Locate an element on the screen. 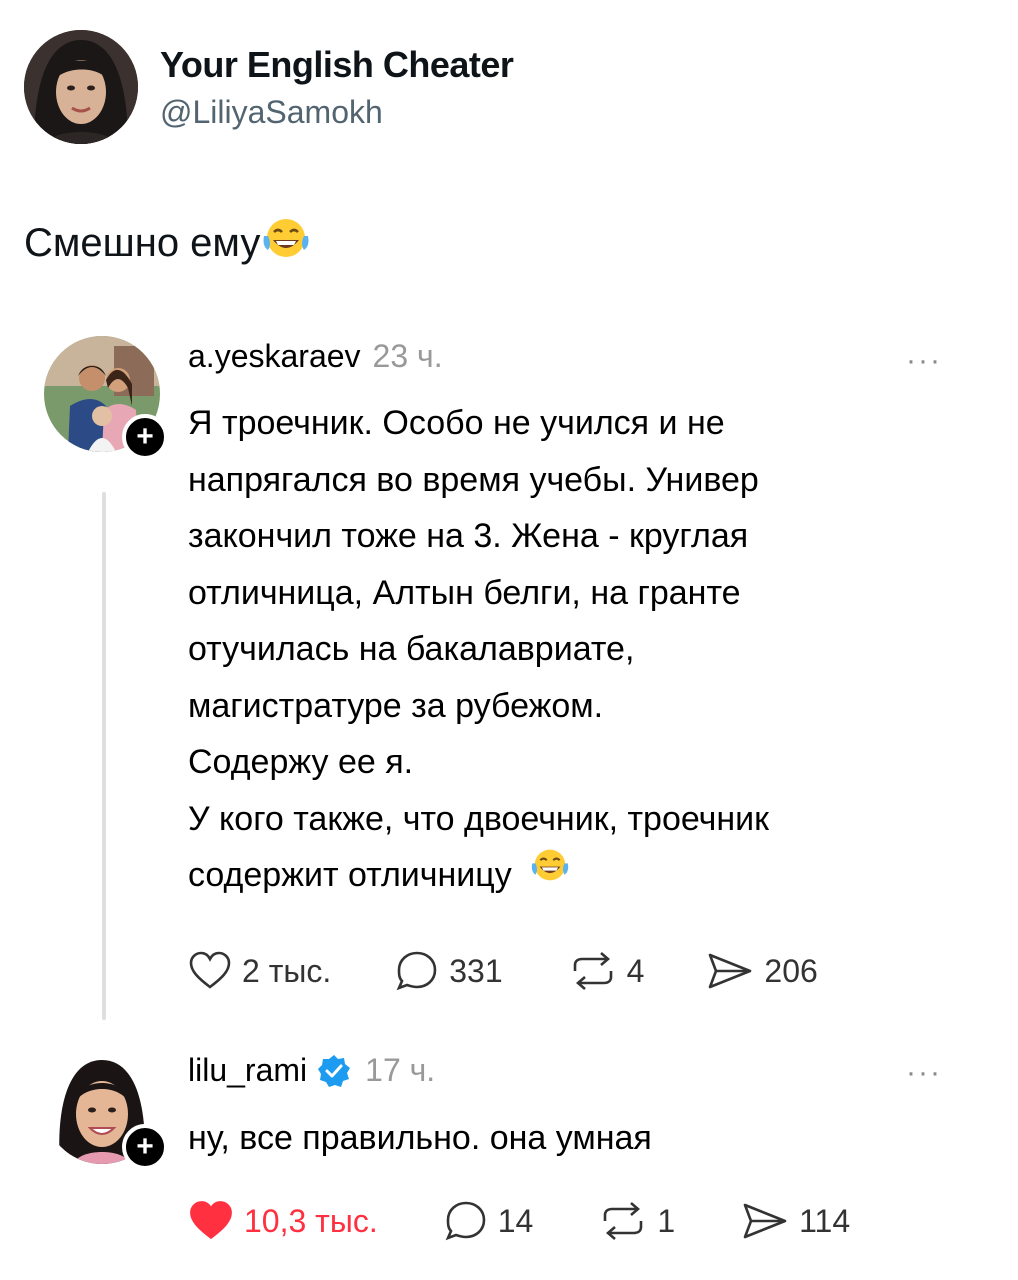 Image resolution: width=1018 pixels, height=1280 pixels. post-body-line: отучилась на бакалавриате, is located at coordinates (411, 649).